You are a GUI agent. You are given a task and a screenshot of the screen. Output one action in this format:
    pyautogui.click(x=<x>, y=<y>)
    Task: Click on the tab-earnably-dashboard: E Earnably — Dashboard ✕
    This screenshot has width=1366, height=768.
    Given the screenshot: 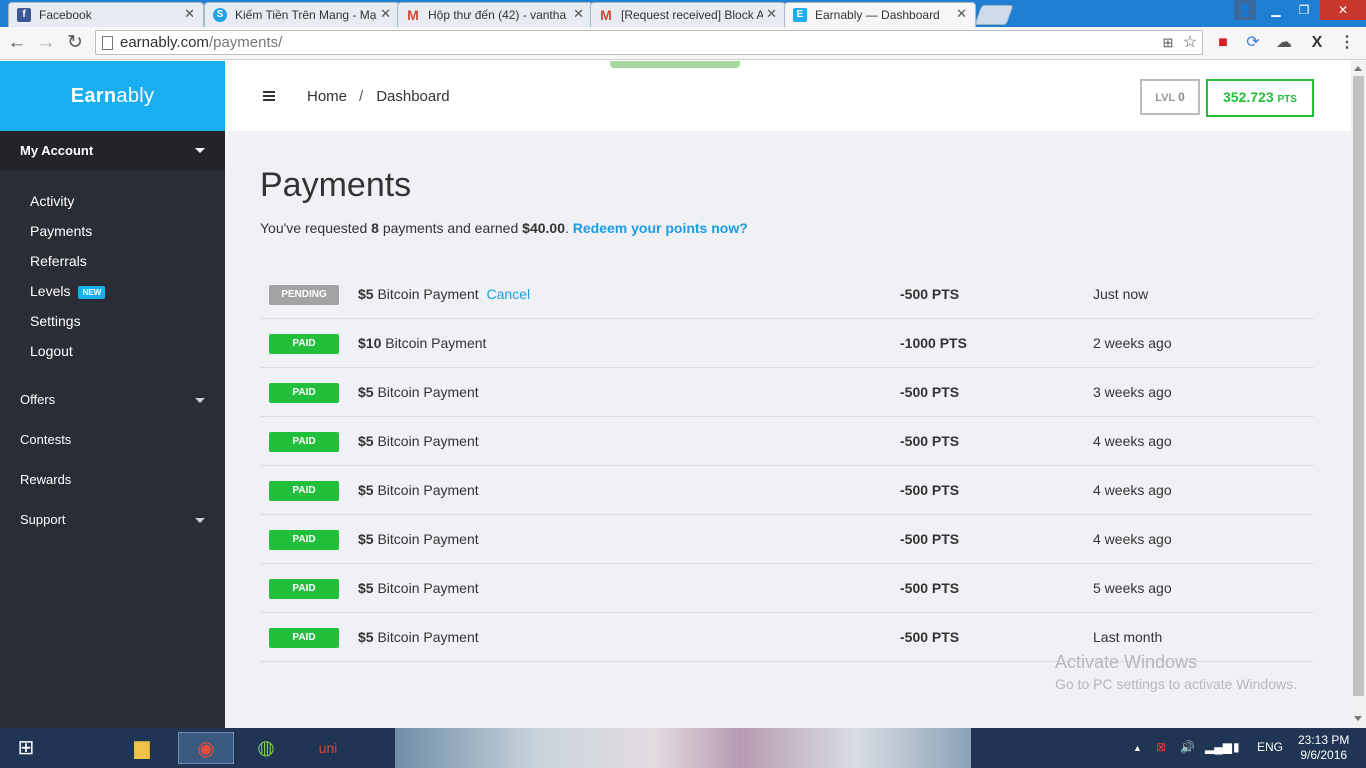 What is the action you would take?
    pyautogui.click(x=880, y=14)
    